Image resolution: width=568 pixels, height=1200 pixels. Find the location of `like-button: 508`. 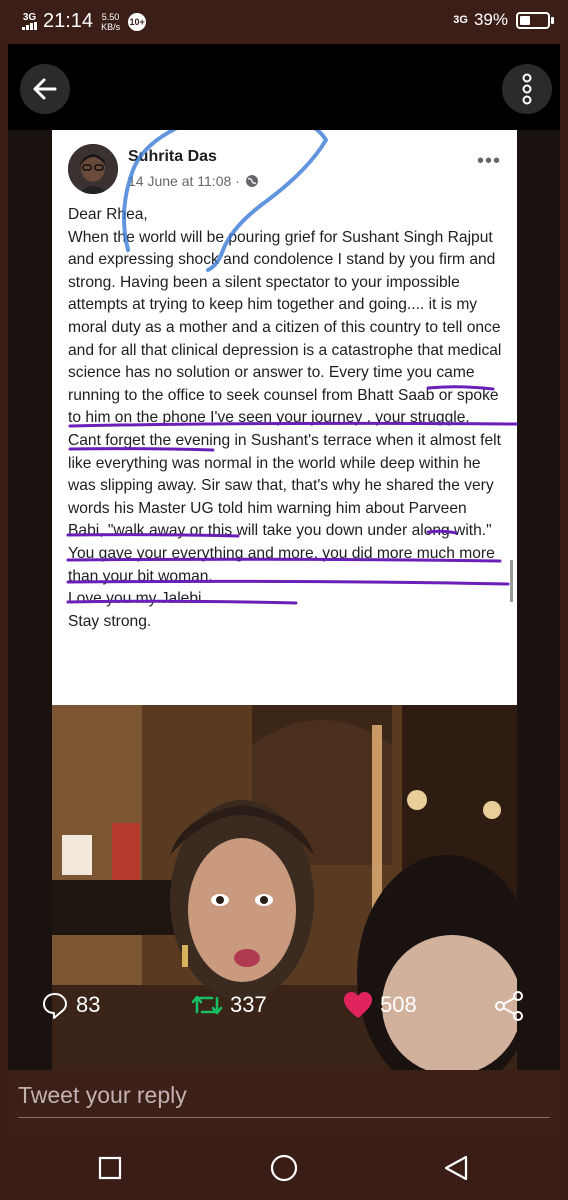

like-button: 508 is located at coordinates (379, 1005).